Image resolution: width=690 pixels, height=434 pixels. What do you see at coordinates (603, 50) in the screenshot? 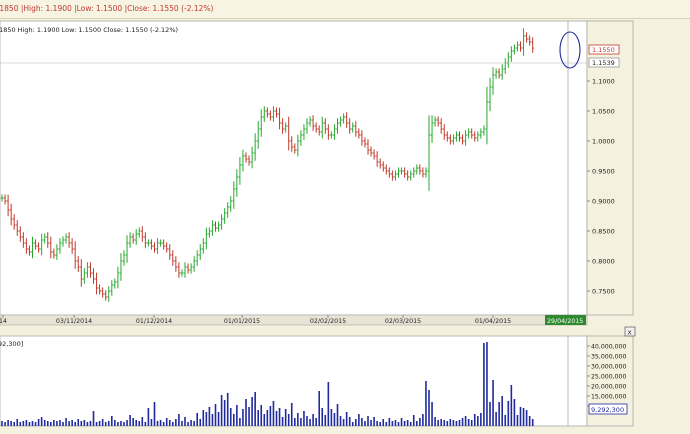
I see `last-price-label: 1.1550` at bounding box center [603, 50].